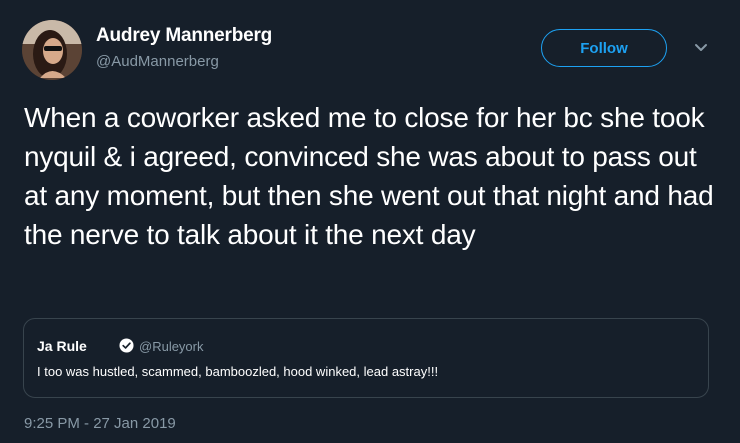 The image size is (740, 443). What do you see at coordinates (157, 61) in the screenshot?
I see `author-handle: @AudMannerberg` at bounding box center [157, 61].